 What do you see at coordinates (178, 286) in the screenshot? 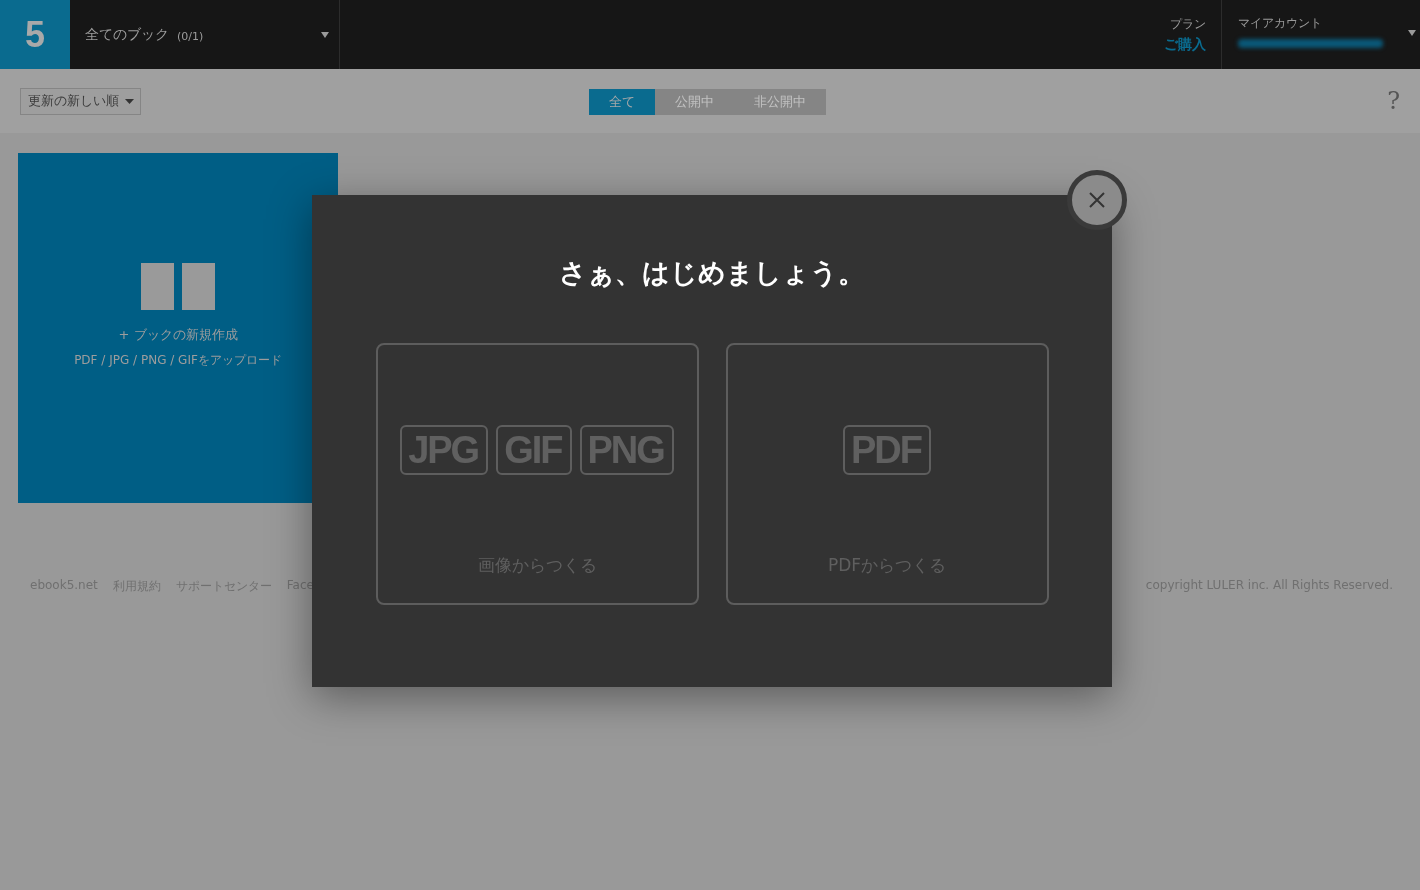
I see `book-icon` at bounding box center [178, 286].